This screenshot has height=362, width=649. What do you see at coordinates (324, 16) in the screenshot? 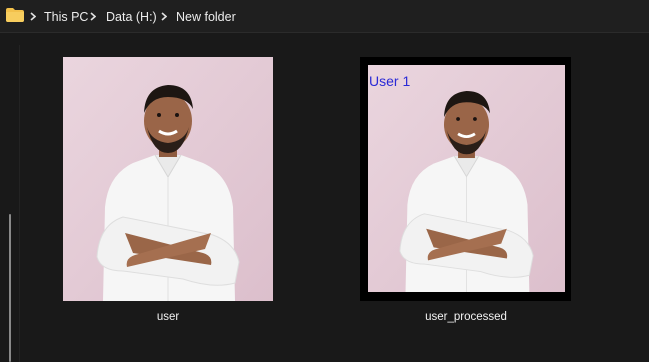
I see `address-bar: This PC Data (H:) New folder` at bounding box center [324, 16].